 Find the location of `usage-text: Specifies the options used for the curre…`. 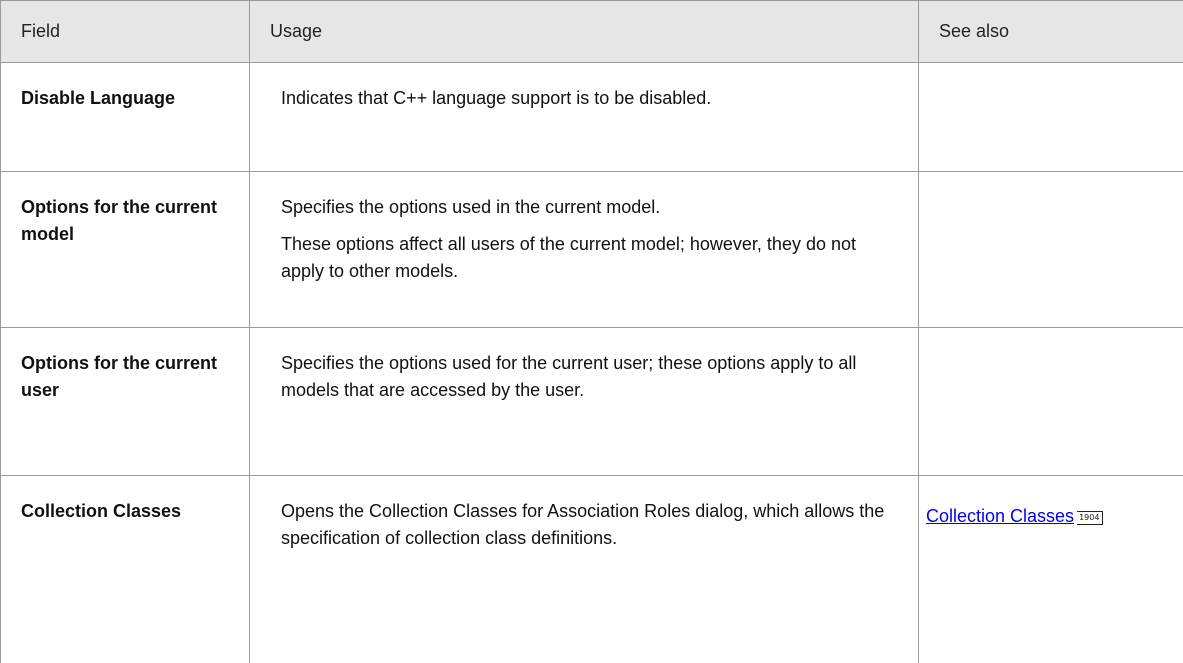

usage-text: Specifies the options used for the curre… is located at coordinates (589, 377).